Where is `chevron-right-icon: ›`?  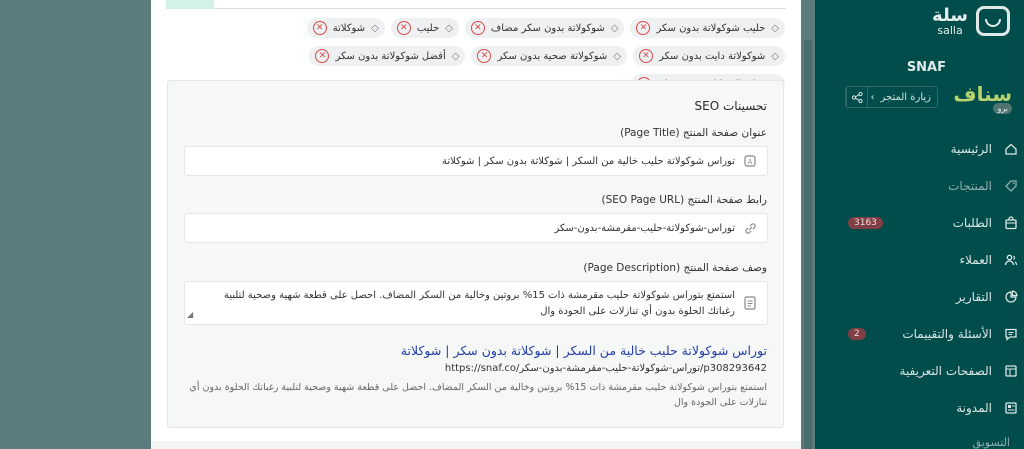 chevron-right-icon: › is located at coordinates (872, 97).